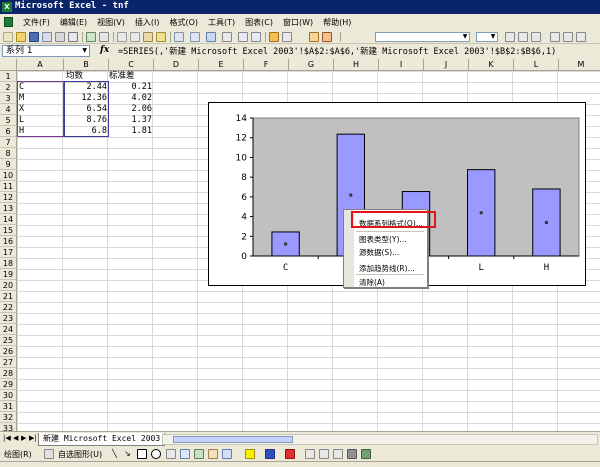 The image size is (600, 467). What do you see at coordinates (7, 438) in the screenshot?
I see `first-sheet-icon: |◀` at bounding box center [7, 438].